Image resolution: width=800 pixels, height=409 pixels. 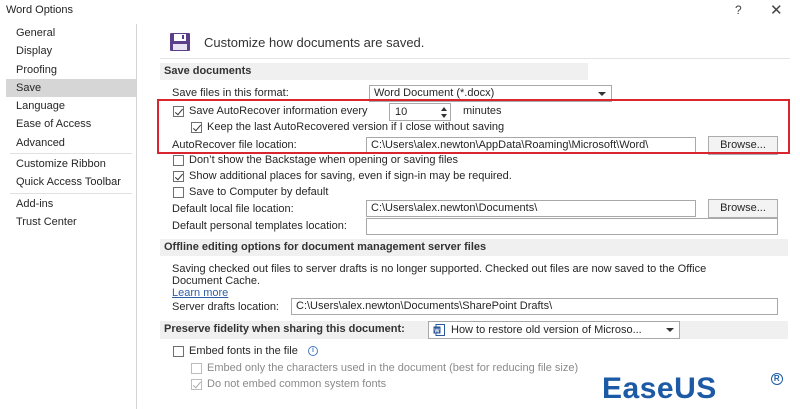 I want to click on registered-mark: R, so click(x=777, y=379).